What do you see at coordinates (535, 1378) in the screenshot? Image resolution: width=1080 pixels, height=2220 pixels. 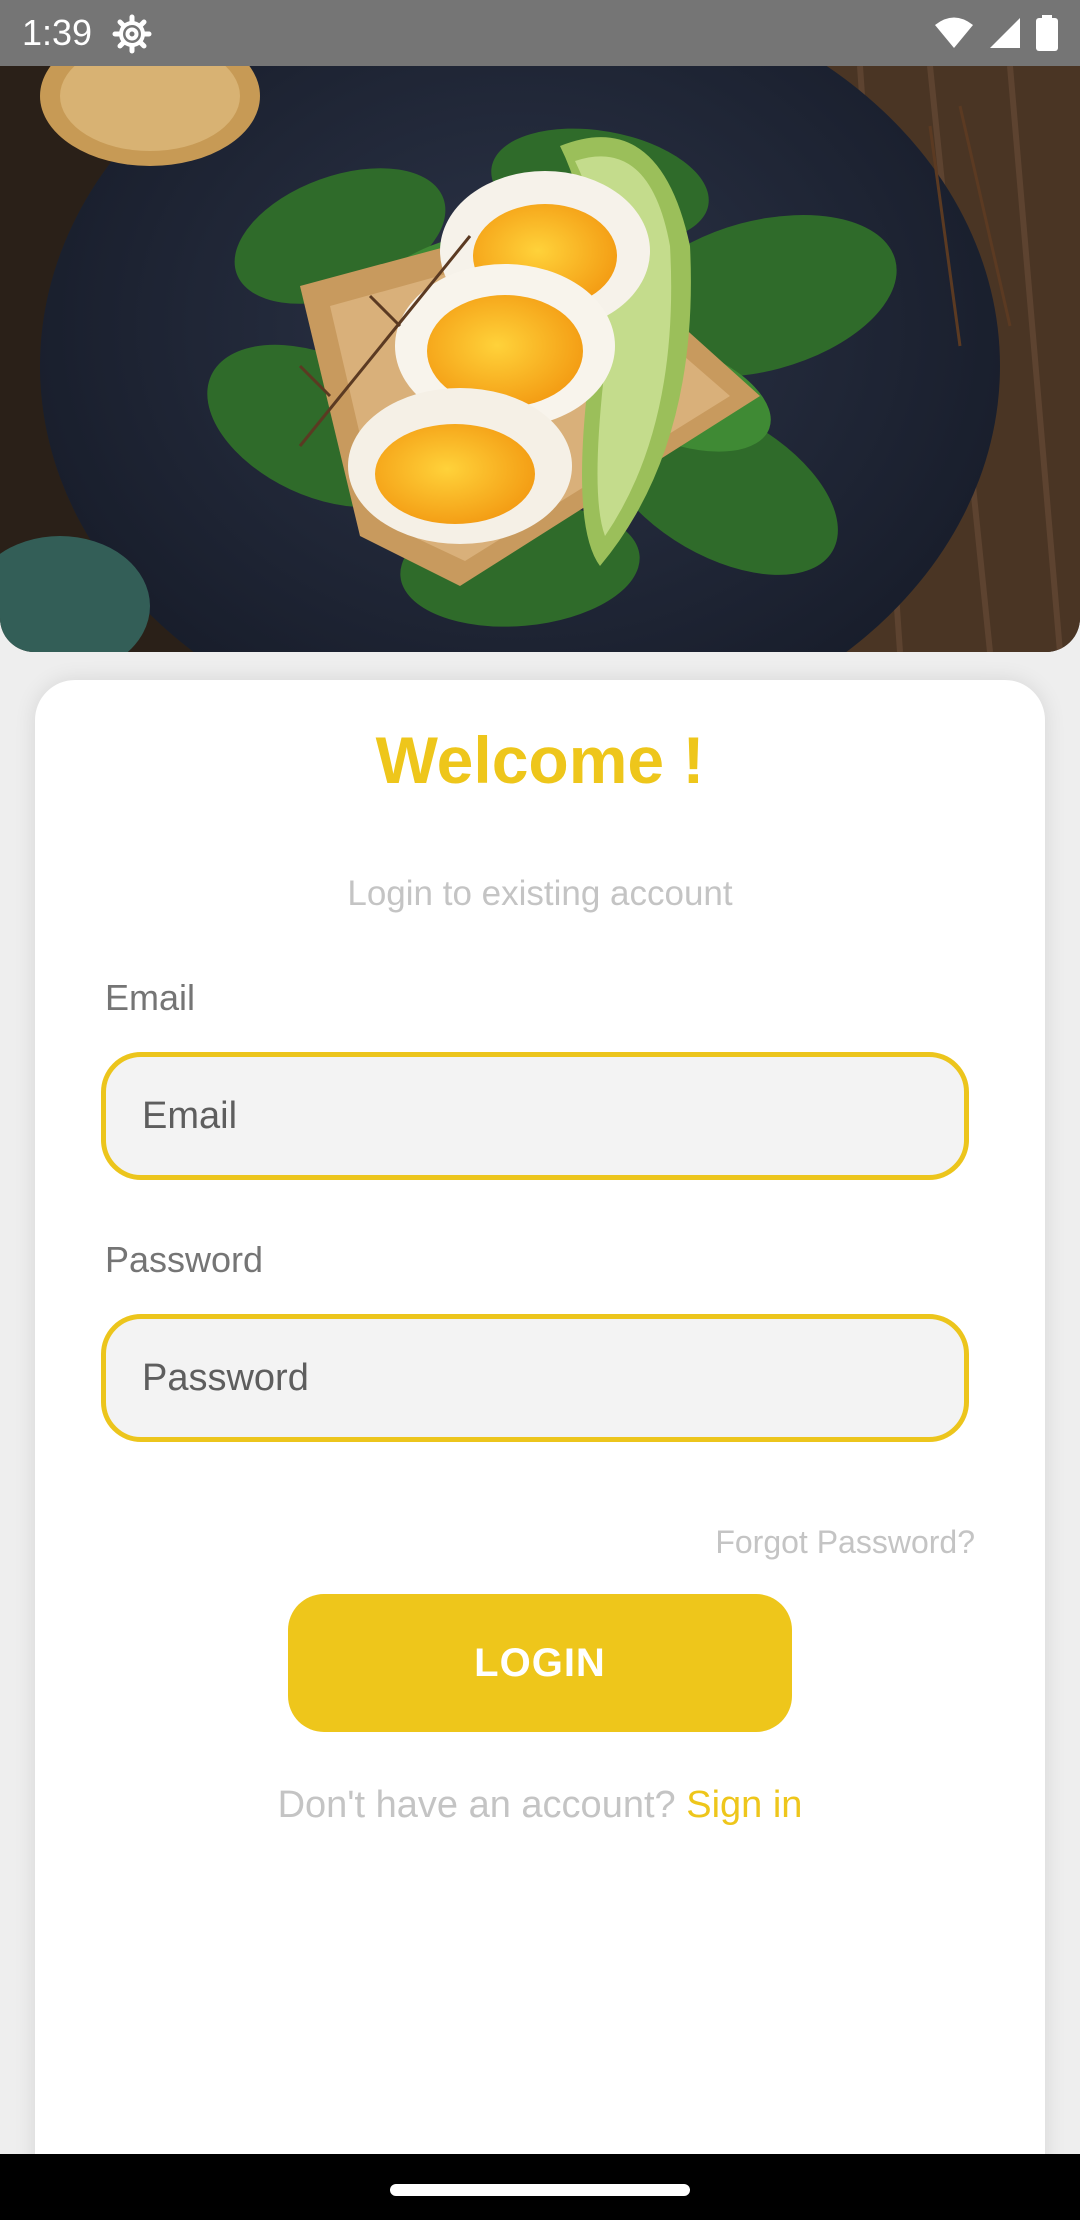 I see `password-field` at bounding box center [535, 1378].